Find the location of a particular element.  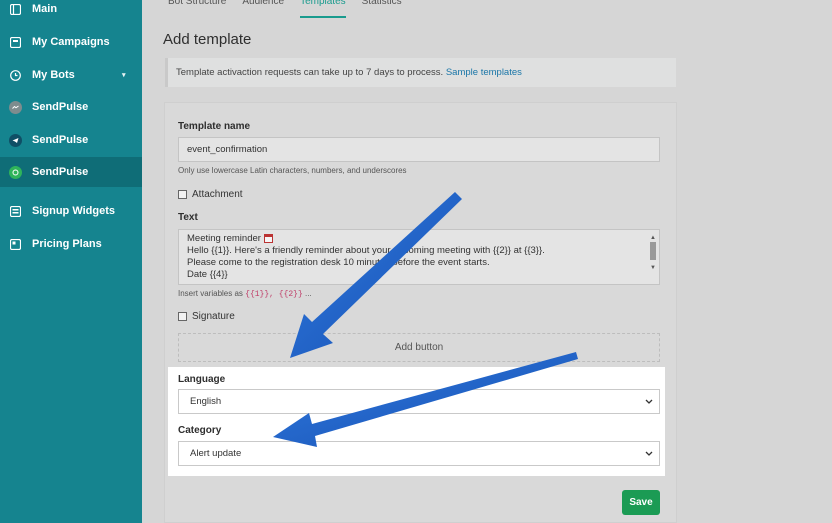

text-line-content: Meeting reminder is located at coordinates (224, 238).